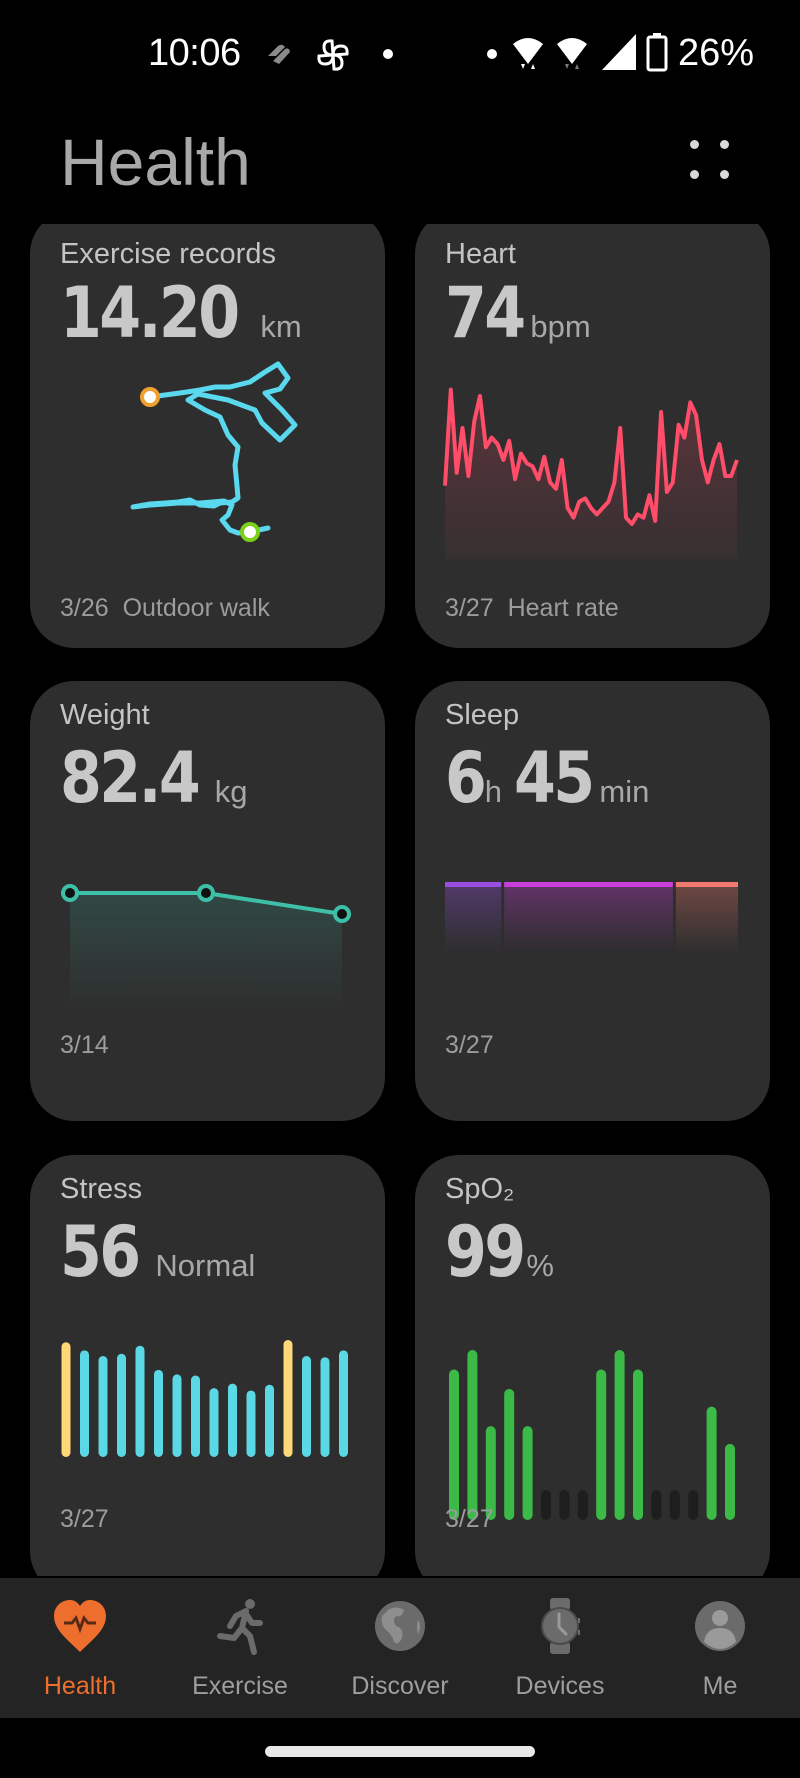 This screenshot has width=800, height=1778. I want to click on nav-tab-devices: Devices, so click(560, 1648).